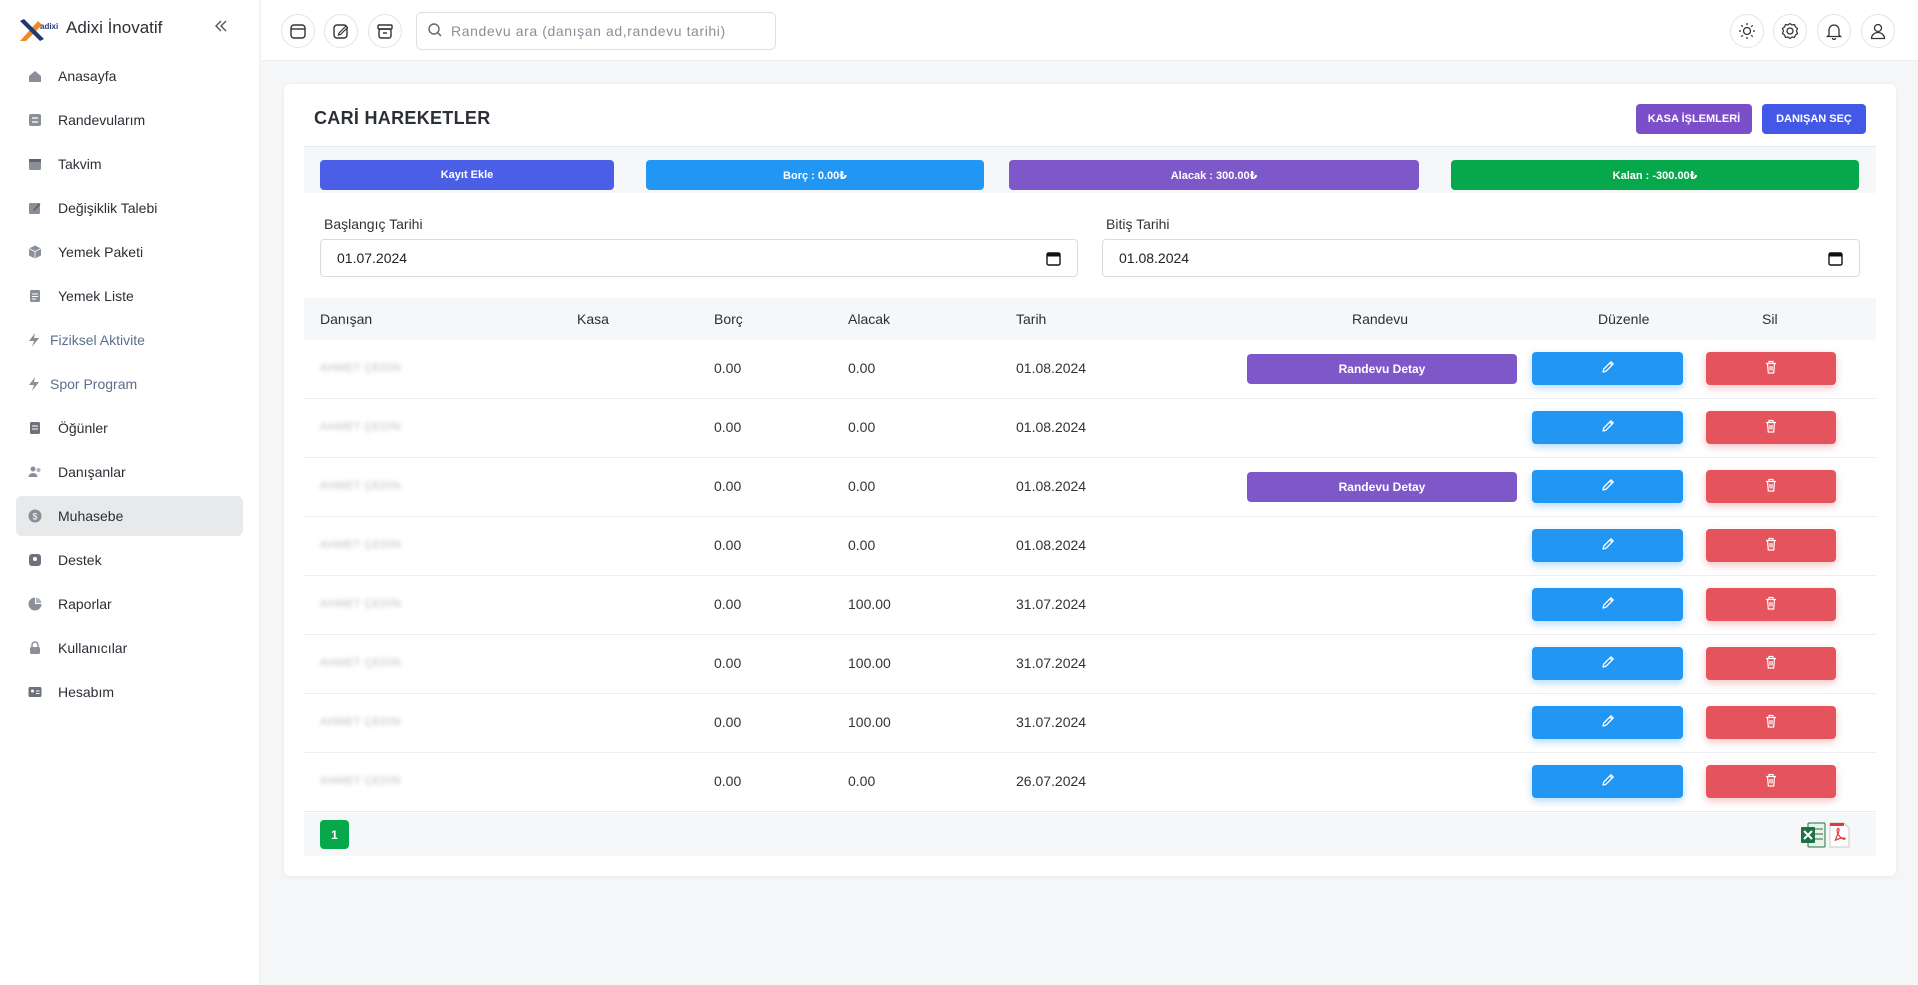 The height and width of the screenshot is (985, 1918). What do you see at coordinates (1481, 258) in the screenshot?
I see `end-date-input: 01.08.2024` at bounding box center [1481, 258].